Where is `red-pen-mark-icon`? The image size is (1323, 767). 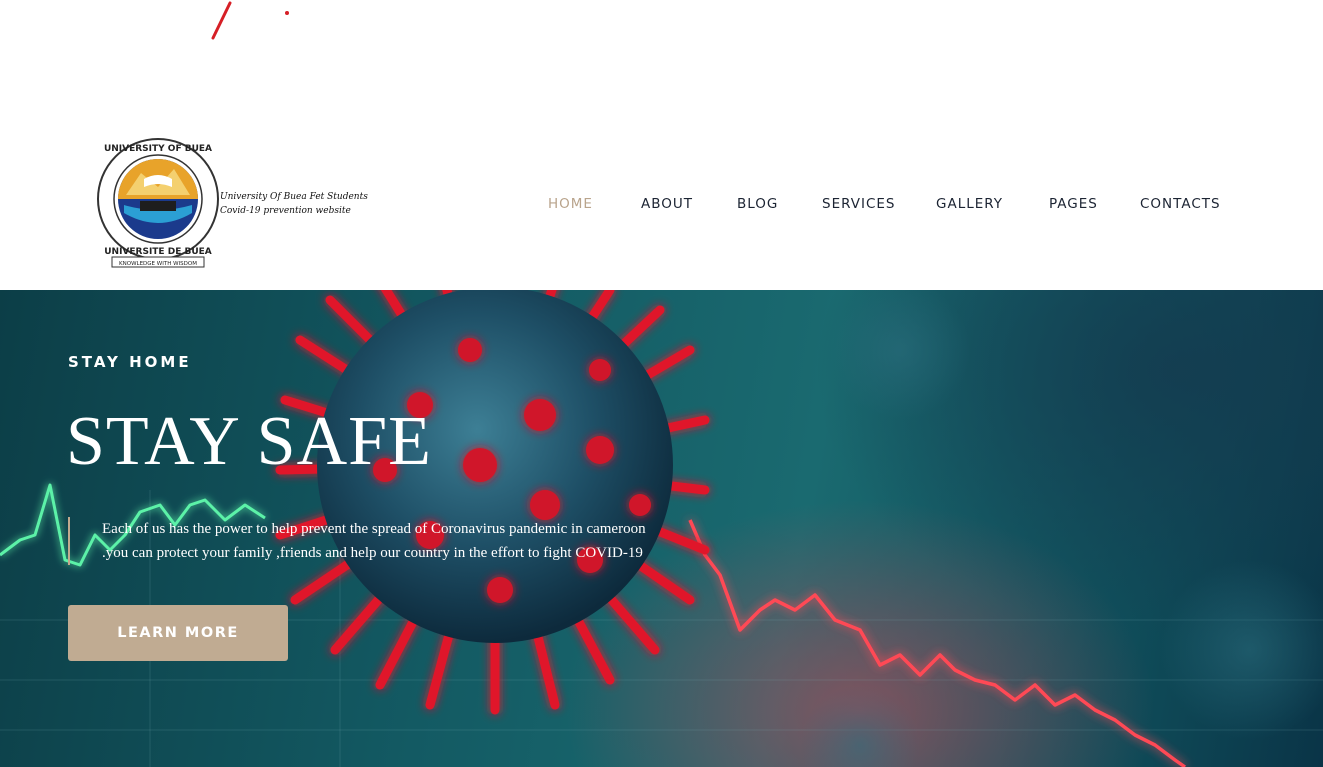
red-pen-mark-icon is located at coordinates (250, 20).